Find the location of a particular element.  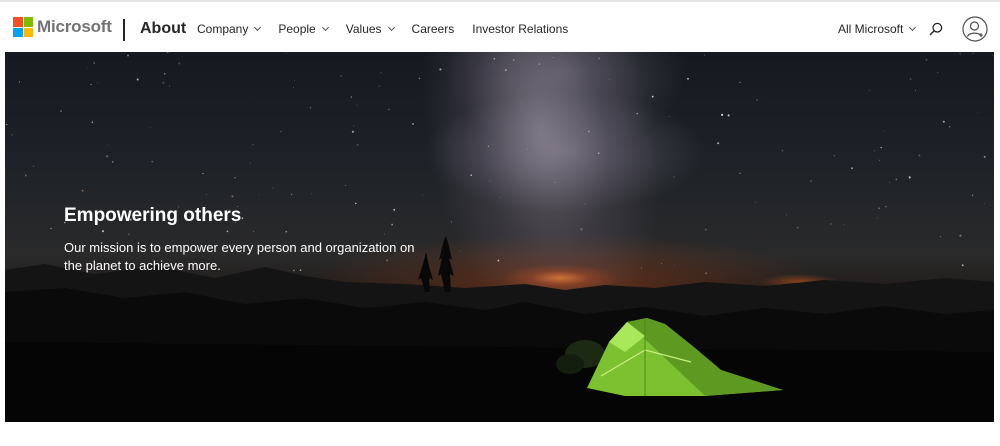

search-icon is located at coordinates (936, 29).